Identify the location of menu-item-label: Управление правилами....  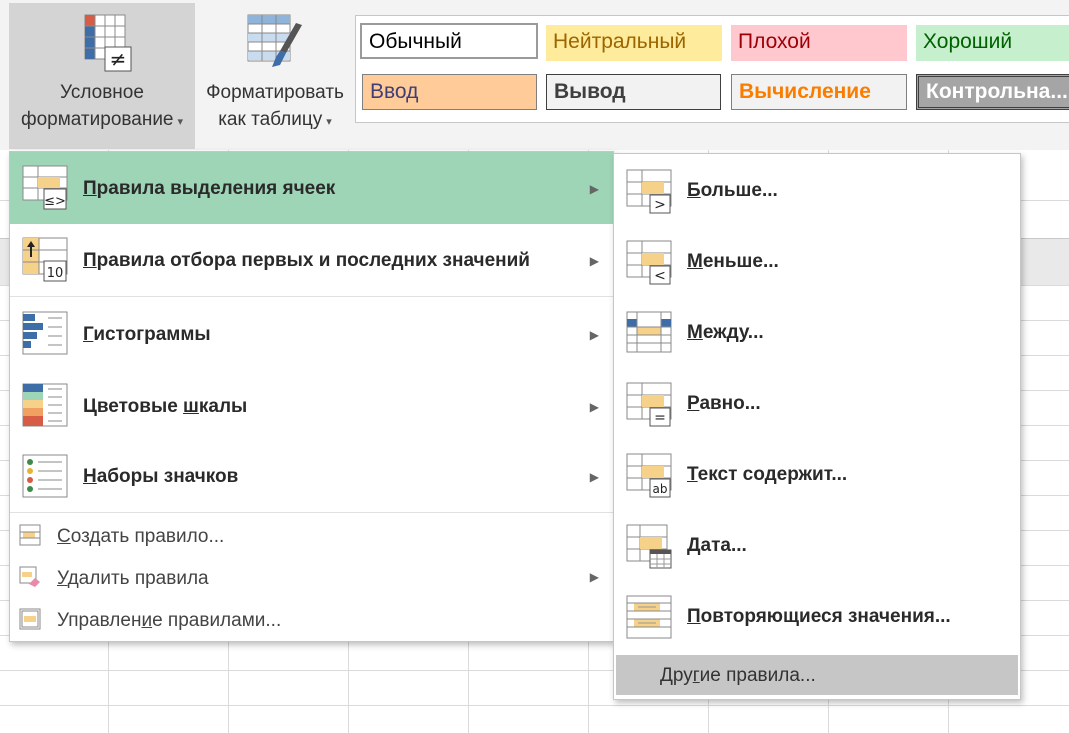
(169, 620).